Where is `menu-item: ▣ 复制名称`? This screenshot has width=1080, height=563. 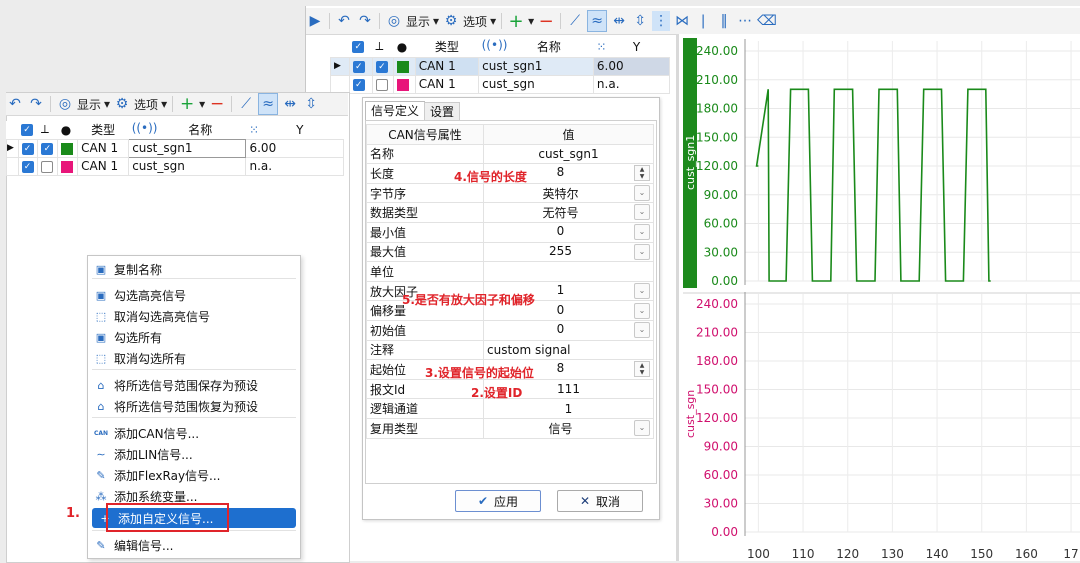
menu-item: ▣ 复制名称 is located at coordinates (192, 269).